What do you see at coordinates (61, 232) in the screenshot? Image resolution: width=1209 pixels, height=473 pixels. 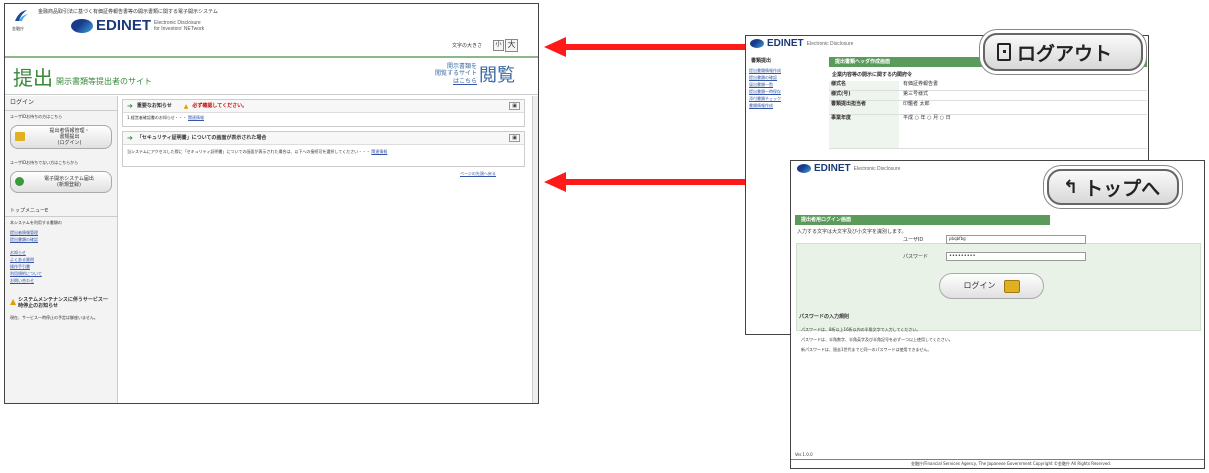 I see `menu-item: 提出者情報管理` at bounding box center [61, 232].